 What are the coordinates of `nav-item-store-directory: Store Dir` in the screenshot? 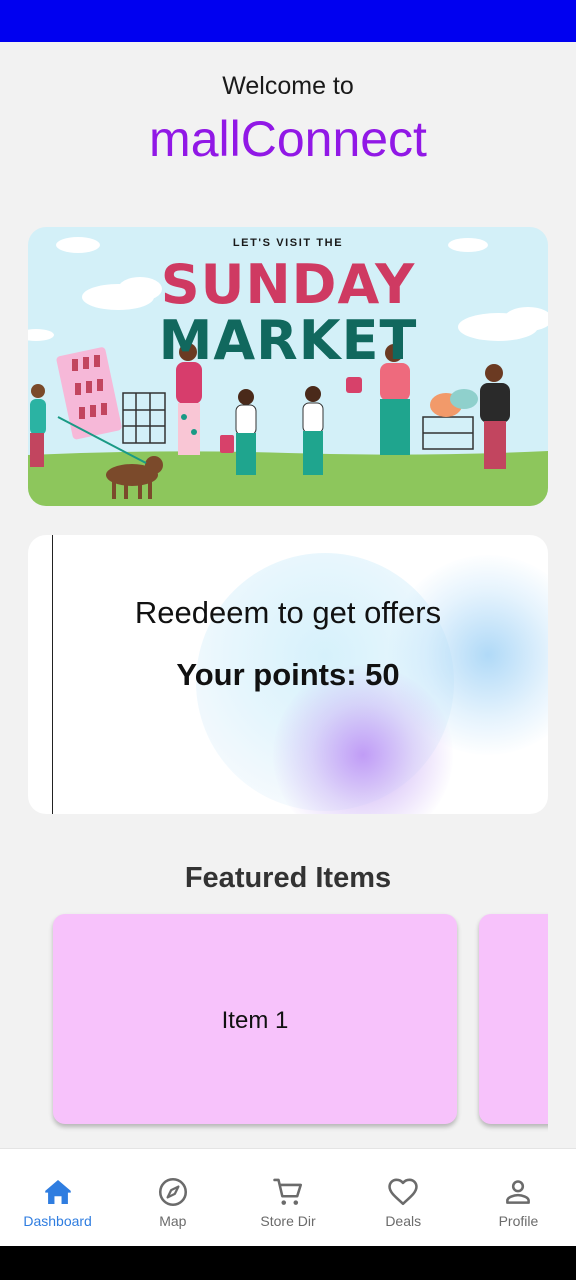 It's located at (287, 1198).